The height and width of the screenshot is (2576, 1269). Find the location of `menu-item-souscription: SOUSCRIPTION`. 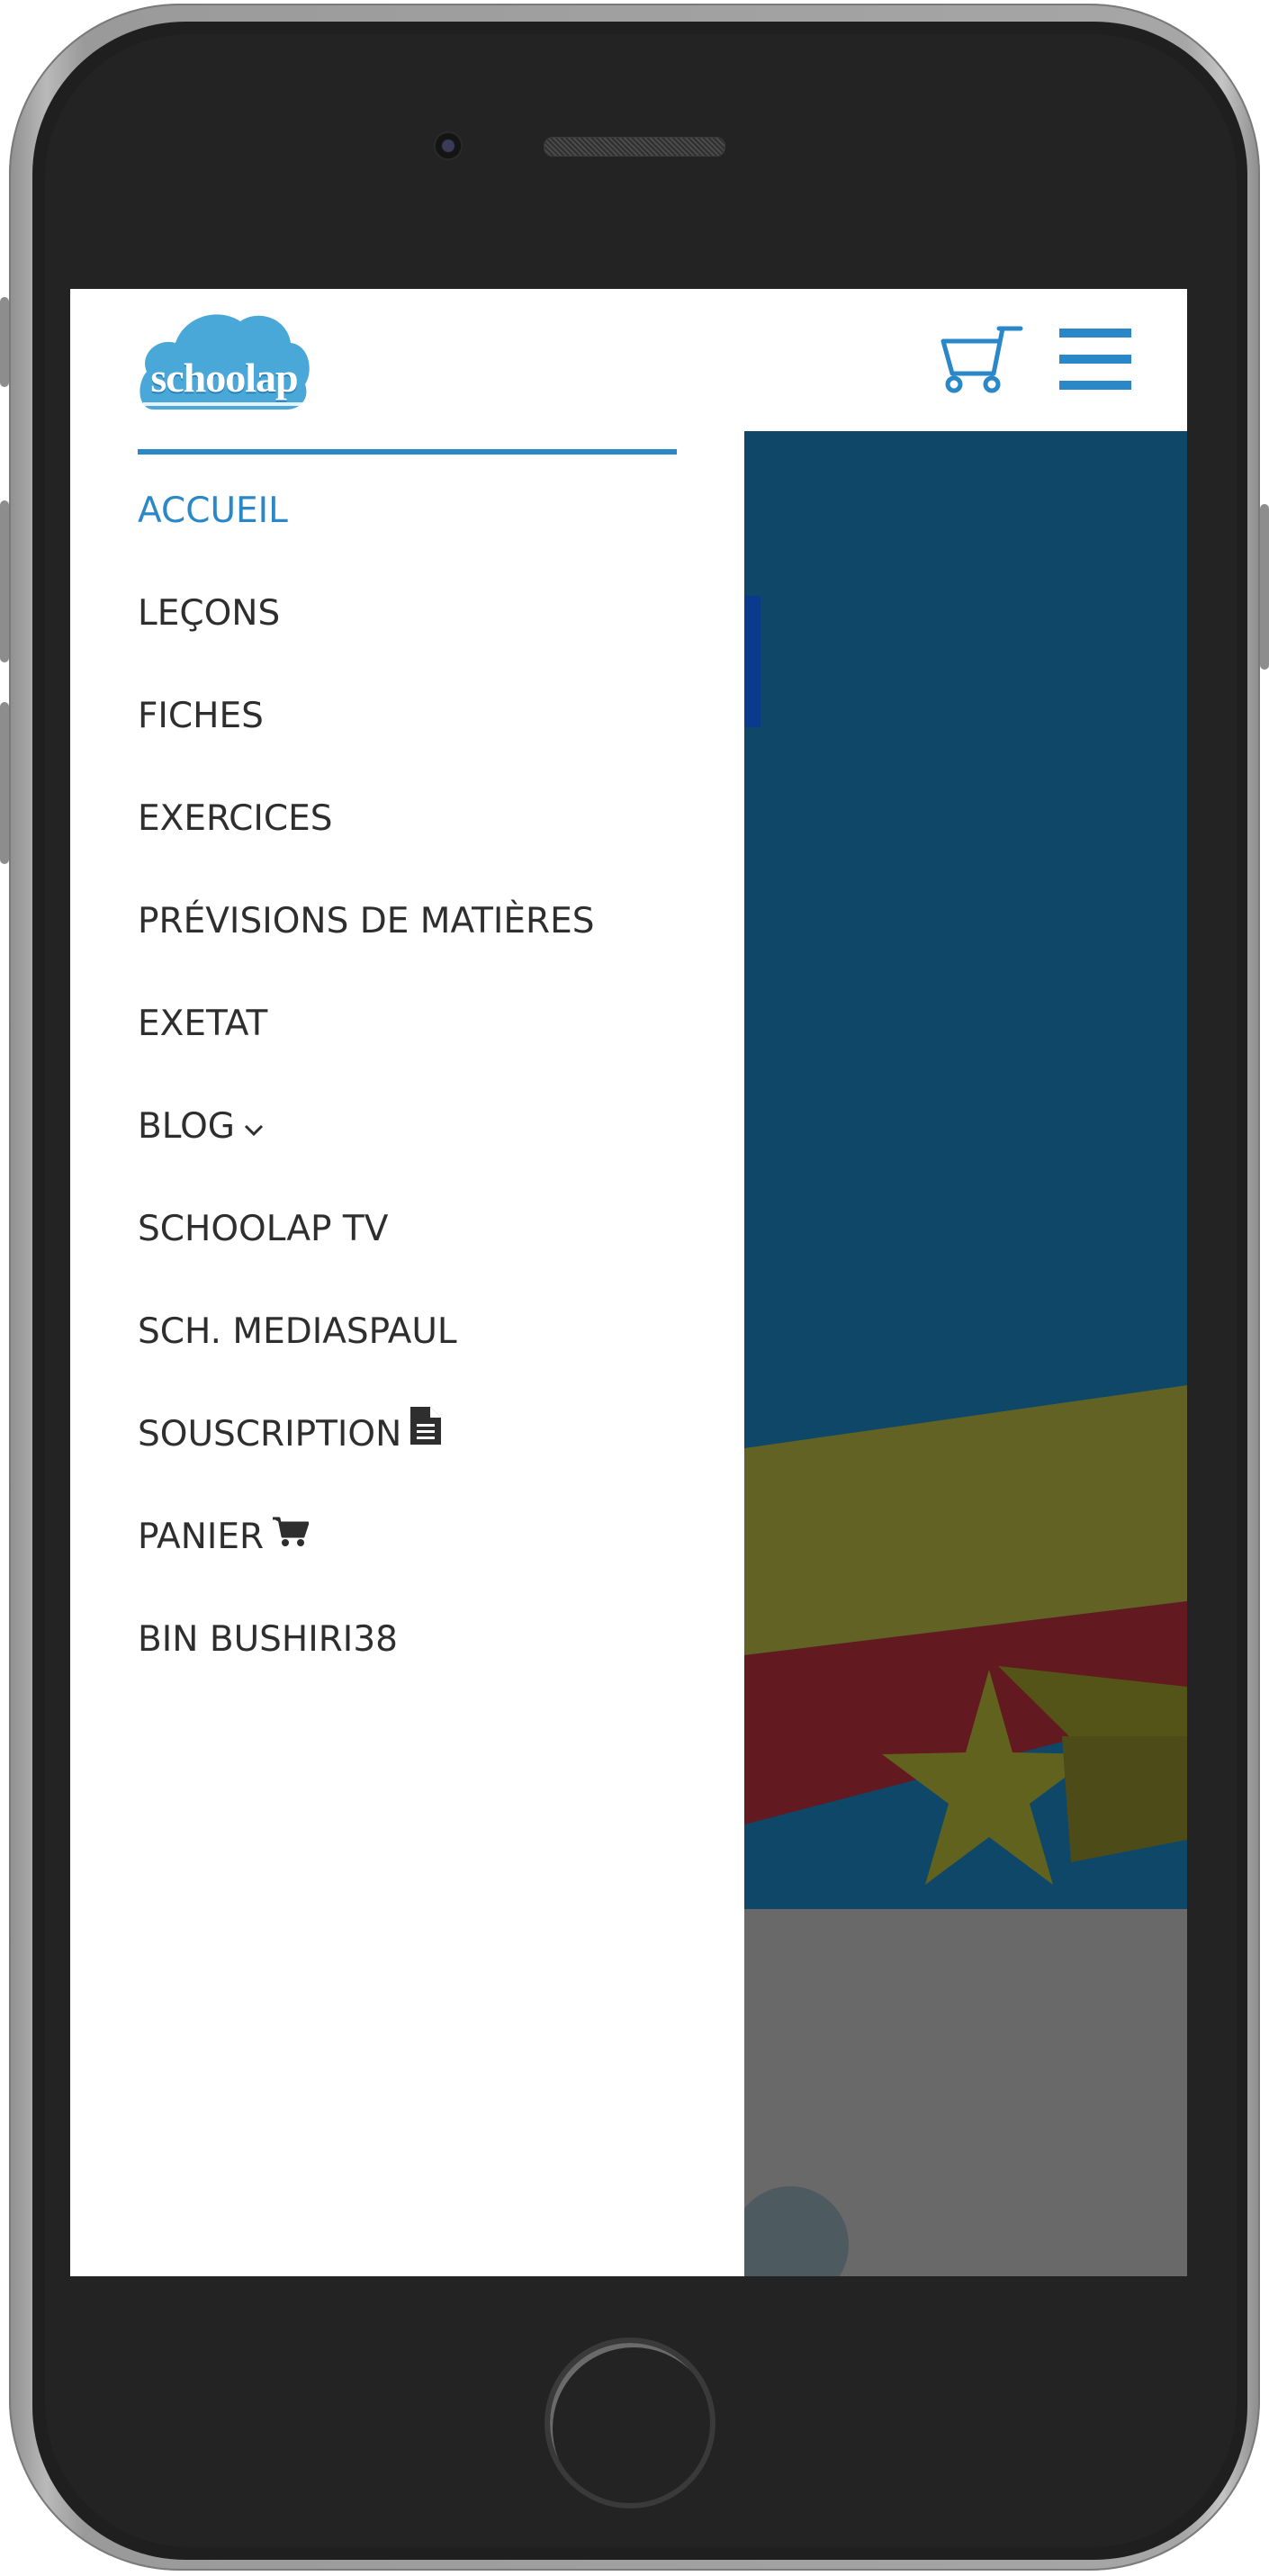

menu-item-souscription: SOUSCRIPTION is located at coordinates (290, 1434).